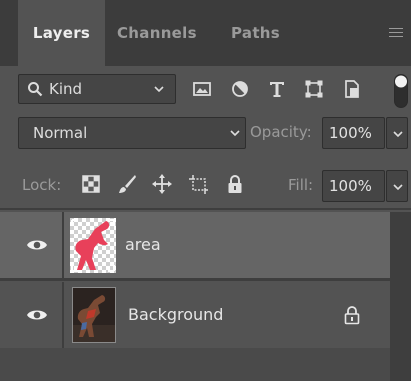 This screenshot has height=381, width=411. I want to click on tab-layers: Layers, so click(61, 33).